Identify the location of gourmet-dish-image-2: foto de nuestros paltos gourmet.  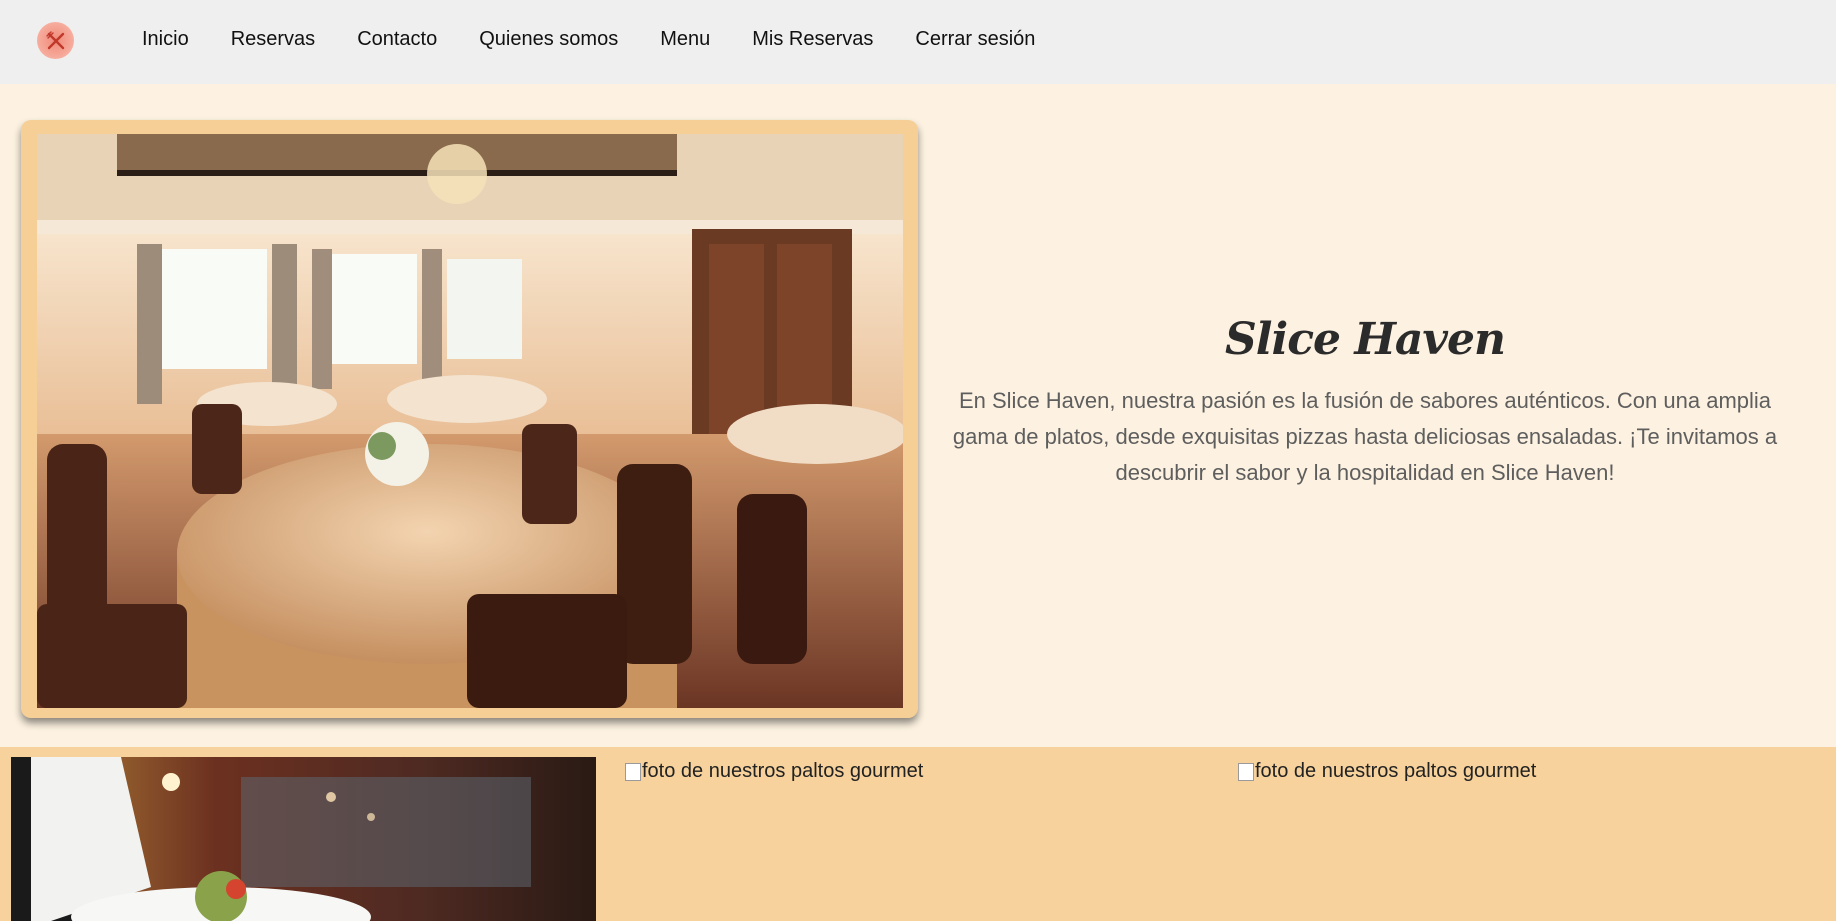
(1387, 771).